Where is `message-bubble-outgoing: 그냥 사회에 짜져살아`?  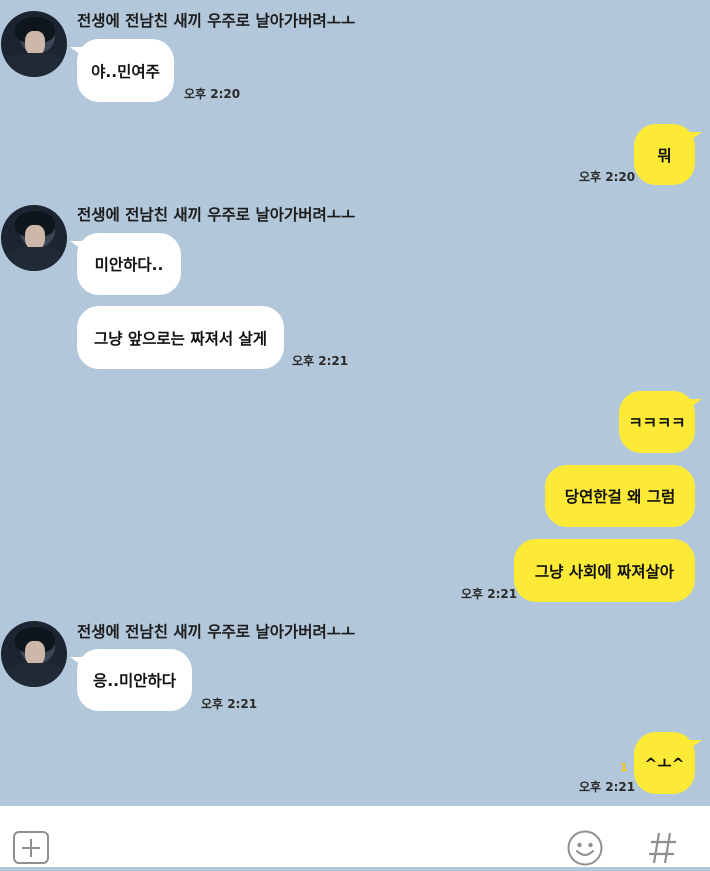
message-bubble-outgoing: 그냥 사회에 짜져살아 is located at coordinates (604, 570).